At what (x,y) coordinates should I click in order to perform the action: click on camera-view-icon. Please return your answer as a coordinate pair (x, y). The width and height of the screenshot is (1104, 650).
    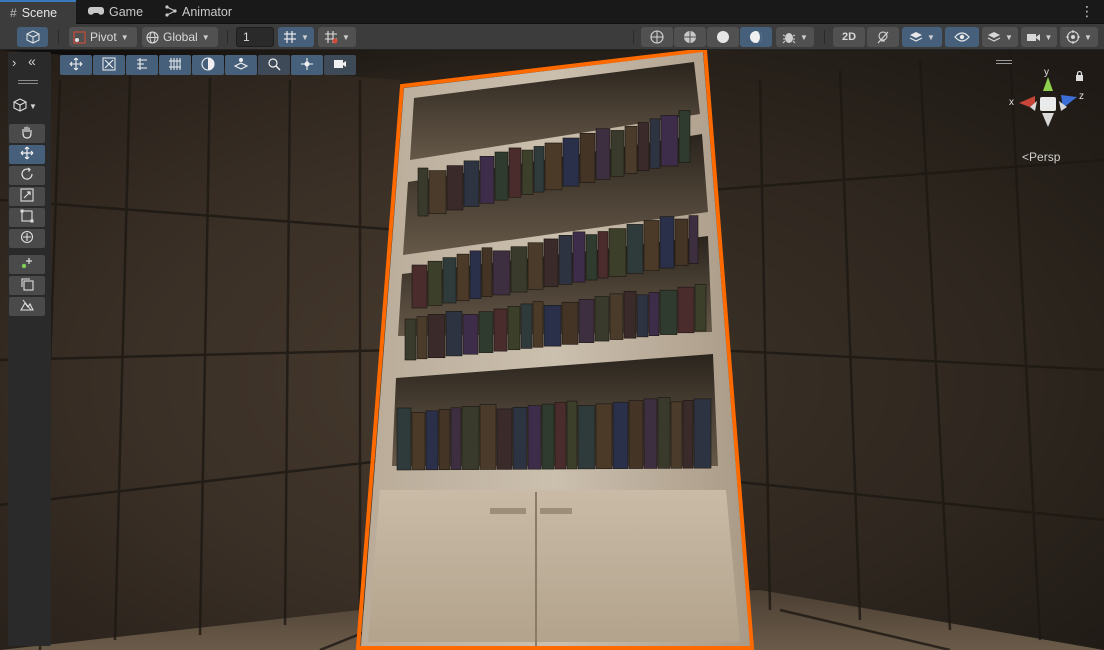
    Looking at the image, I should click on (340, 65).